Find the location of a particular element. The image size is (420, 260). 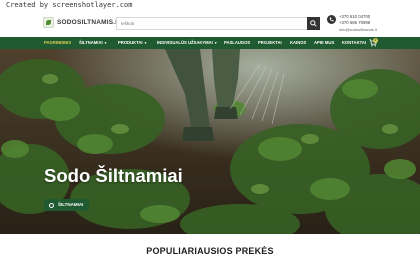

nav-item-label: PAGRINDINIS is located at coordinates (58, 42).